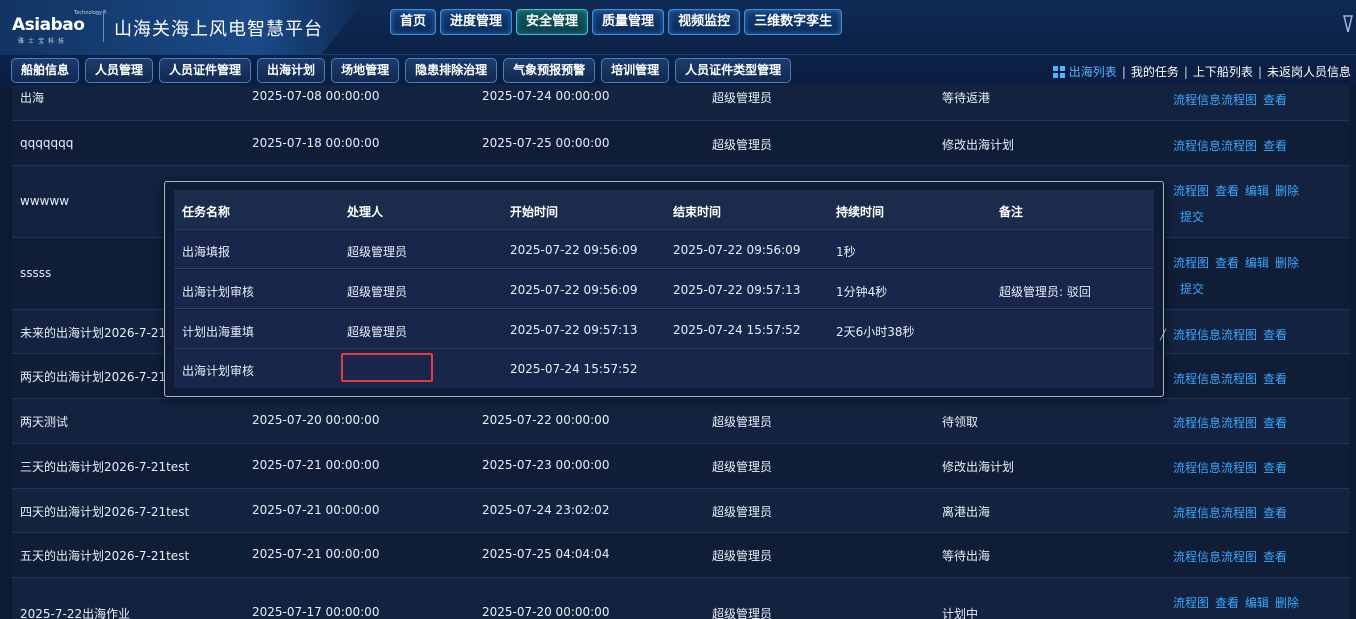 This screenshot has width=1356, height=619. I want to click on col-duration: 持续时间, so click(860, 212).